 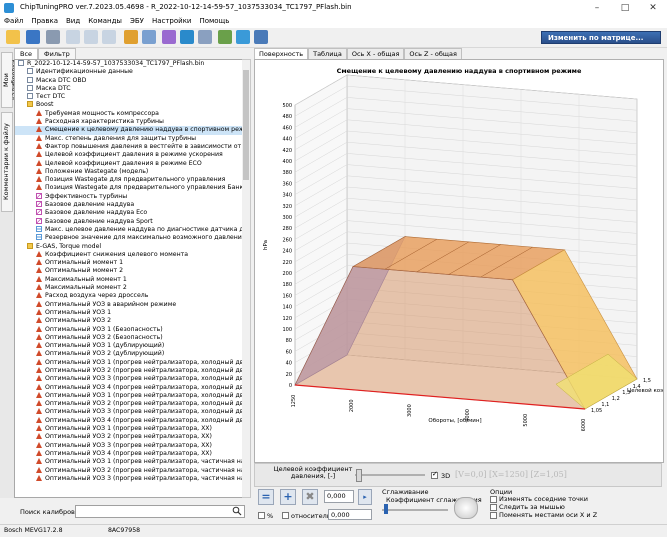 What do you see at coordinates (9, 80) in the screenshot?
I see `side-tab-my-calibrations: Мои калибровки` at bounding box center [9, 80].